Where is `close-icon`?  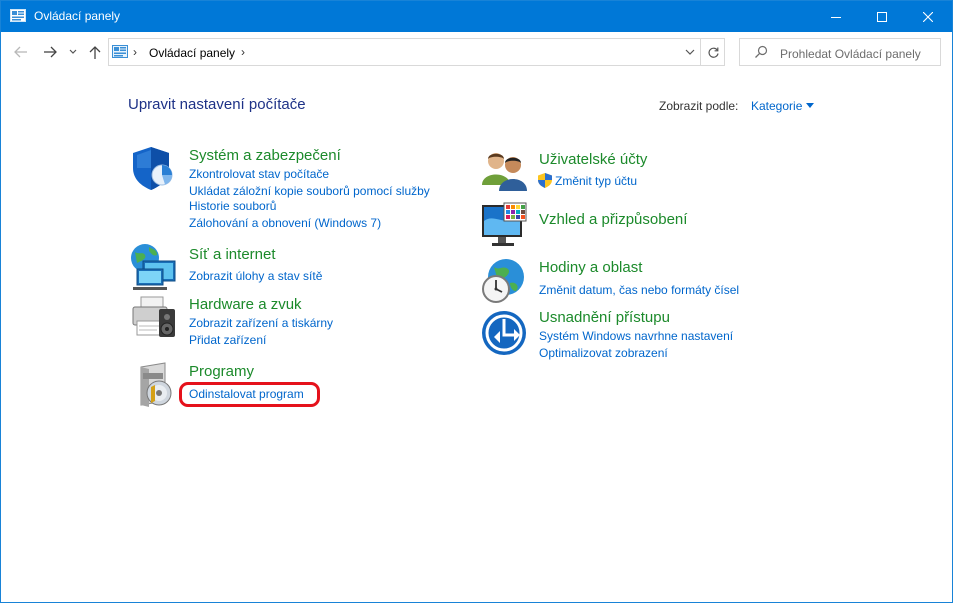 close-icon is located at coordinates (928, 16).